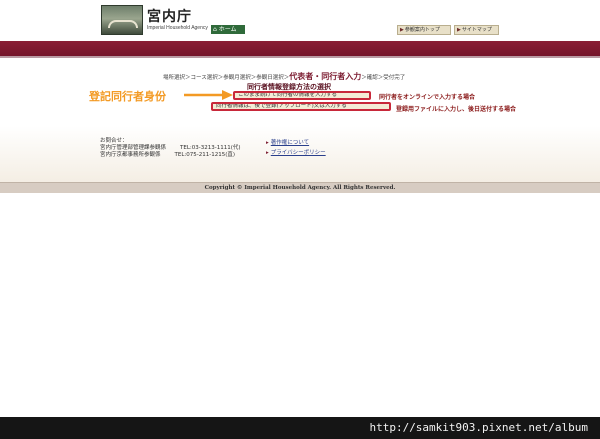 Image resolution: width=600 pixels, height=439 pixels. What do you see at coordinates (169, 16) in the screenshot?
I see `logo-title: 宮内庁` at bounding box center [169, 16].